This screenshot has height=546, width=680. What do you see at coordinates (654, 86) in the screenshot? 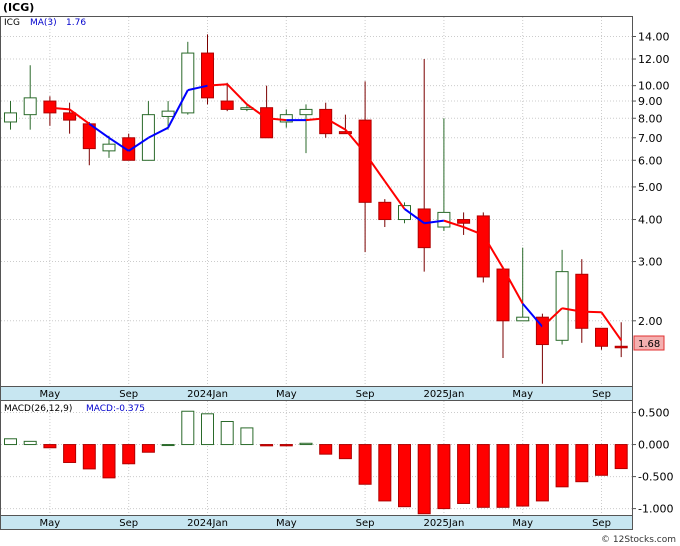
I see `price-ytick-label: 10.00` at bounding box center [654, 86].